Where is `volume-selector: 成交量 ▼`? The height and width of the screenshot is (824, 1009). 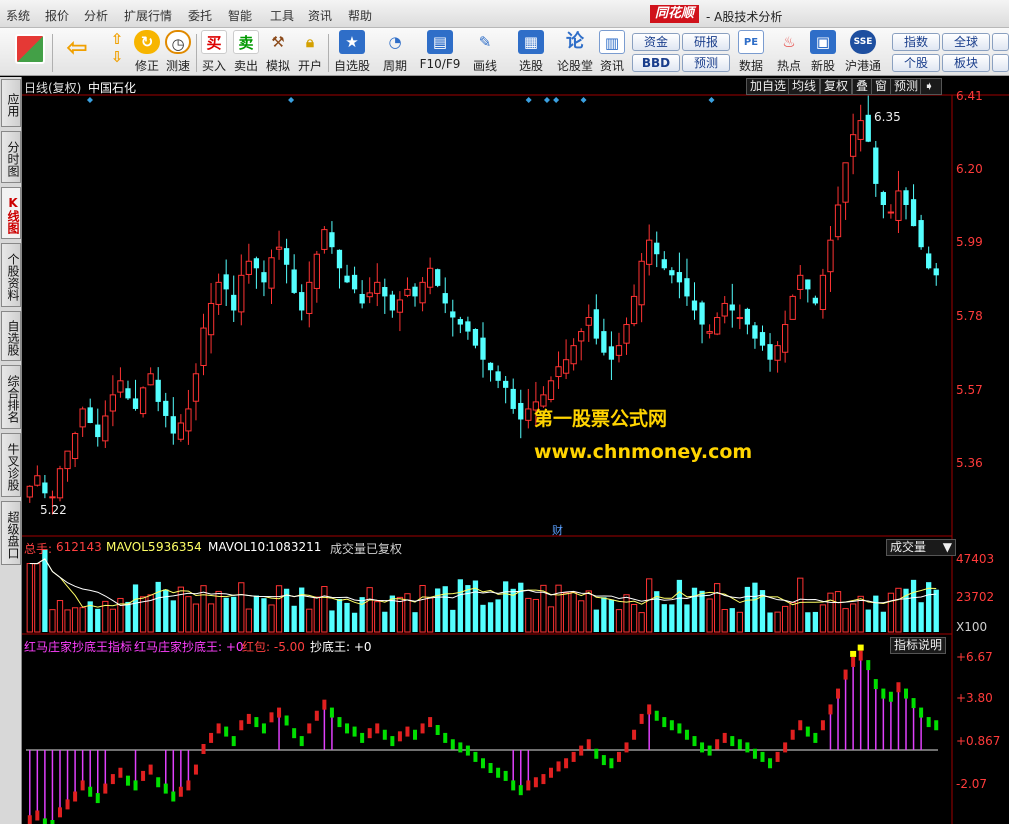
volume-selector: 成交量 ▼ is located at coordinates (921, 547).